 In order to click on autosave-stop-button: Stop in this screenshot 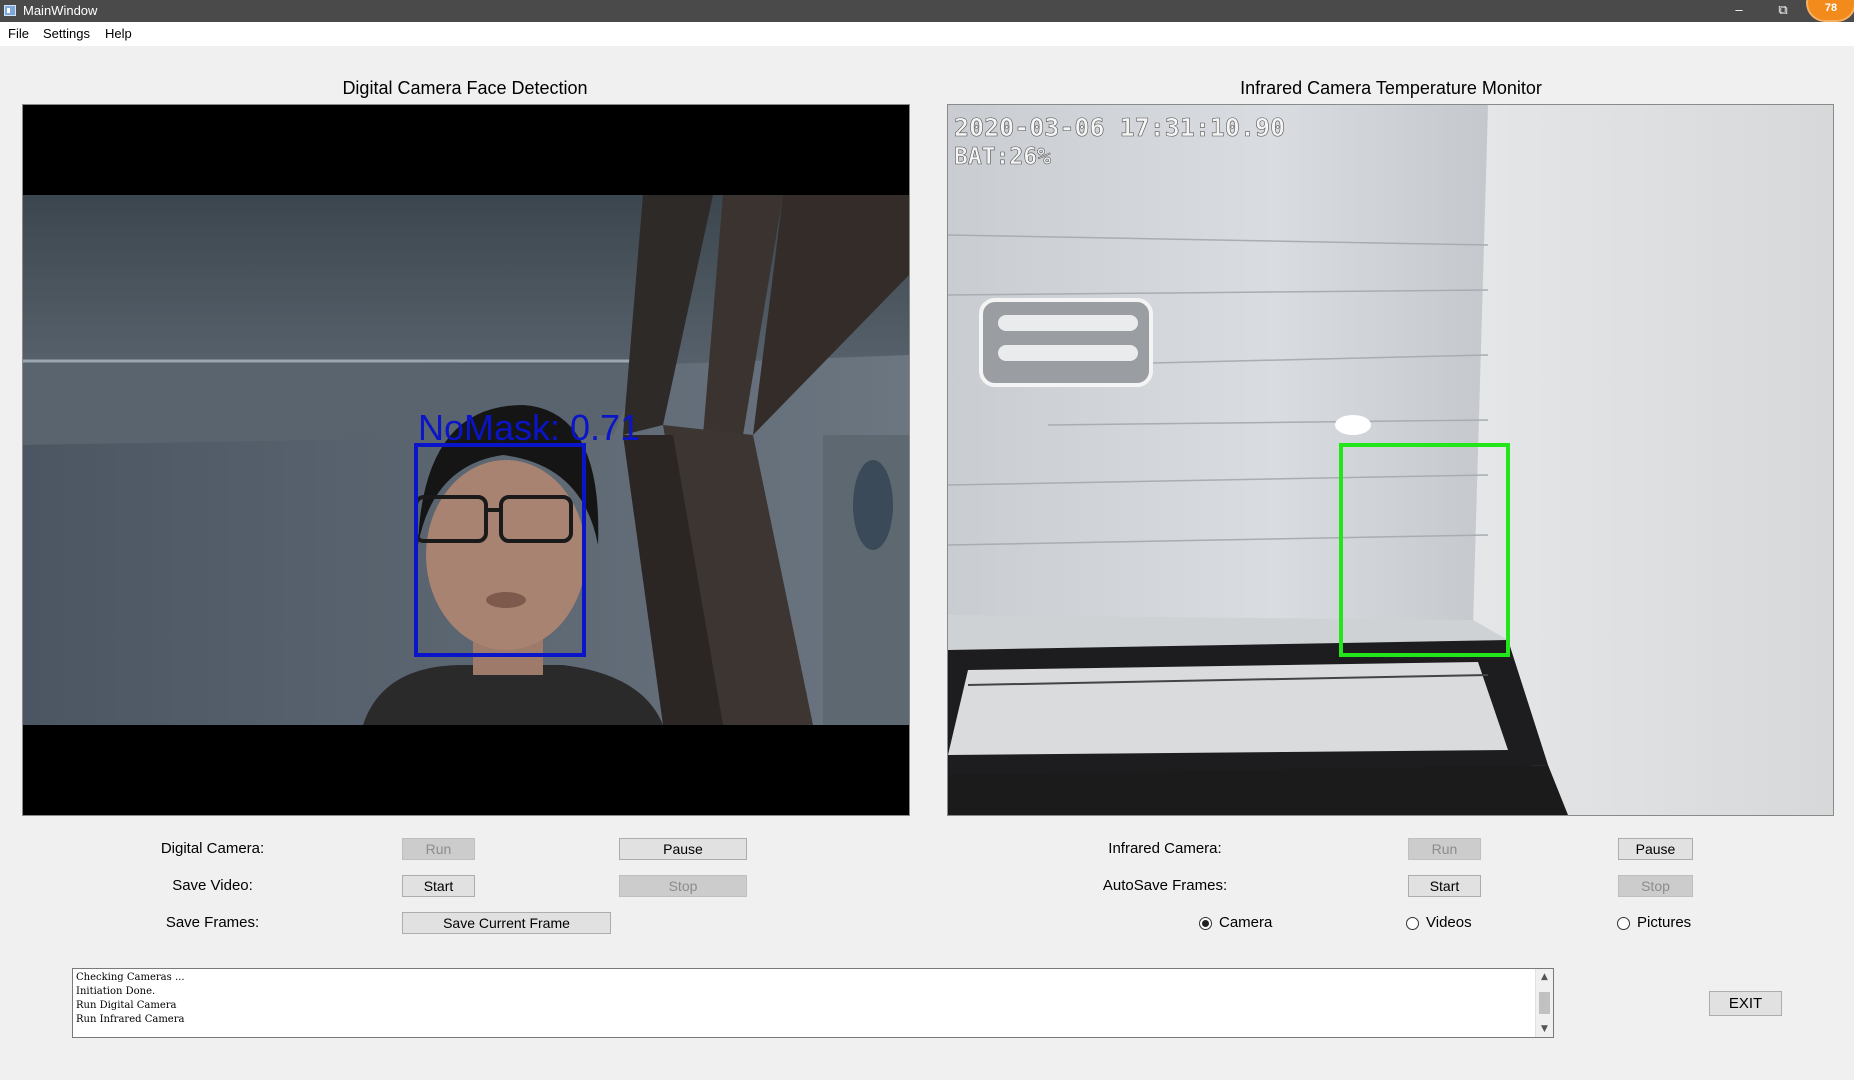, I will do `click(1655, 886)`.